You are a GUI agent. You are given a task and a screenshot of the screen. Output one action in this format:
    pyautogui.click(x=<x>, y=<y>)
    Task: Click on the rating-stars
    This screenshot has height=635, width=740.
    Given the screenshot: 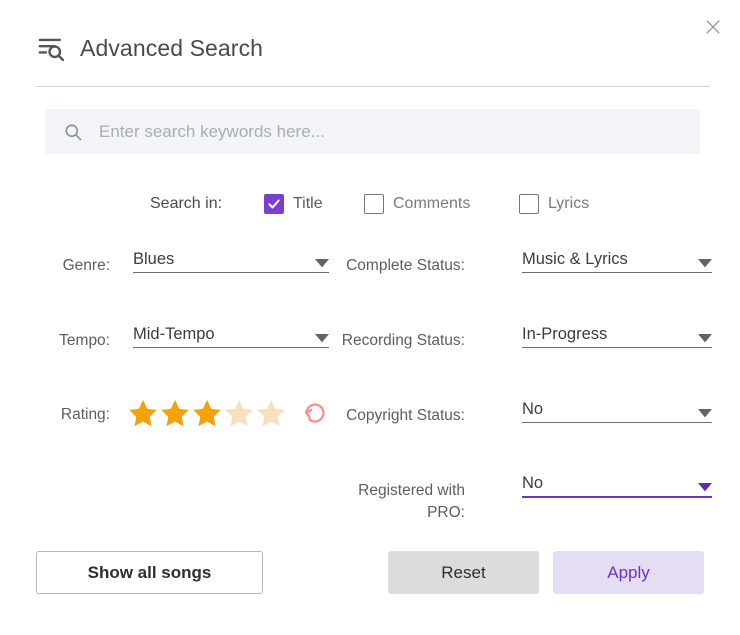 What is the action you would take?
    pyautogui.click(x=228, y=413)
    